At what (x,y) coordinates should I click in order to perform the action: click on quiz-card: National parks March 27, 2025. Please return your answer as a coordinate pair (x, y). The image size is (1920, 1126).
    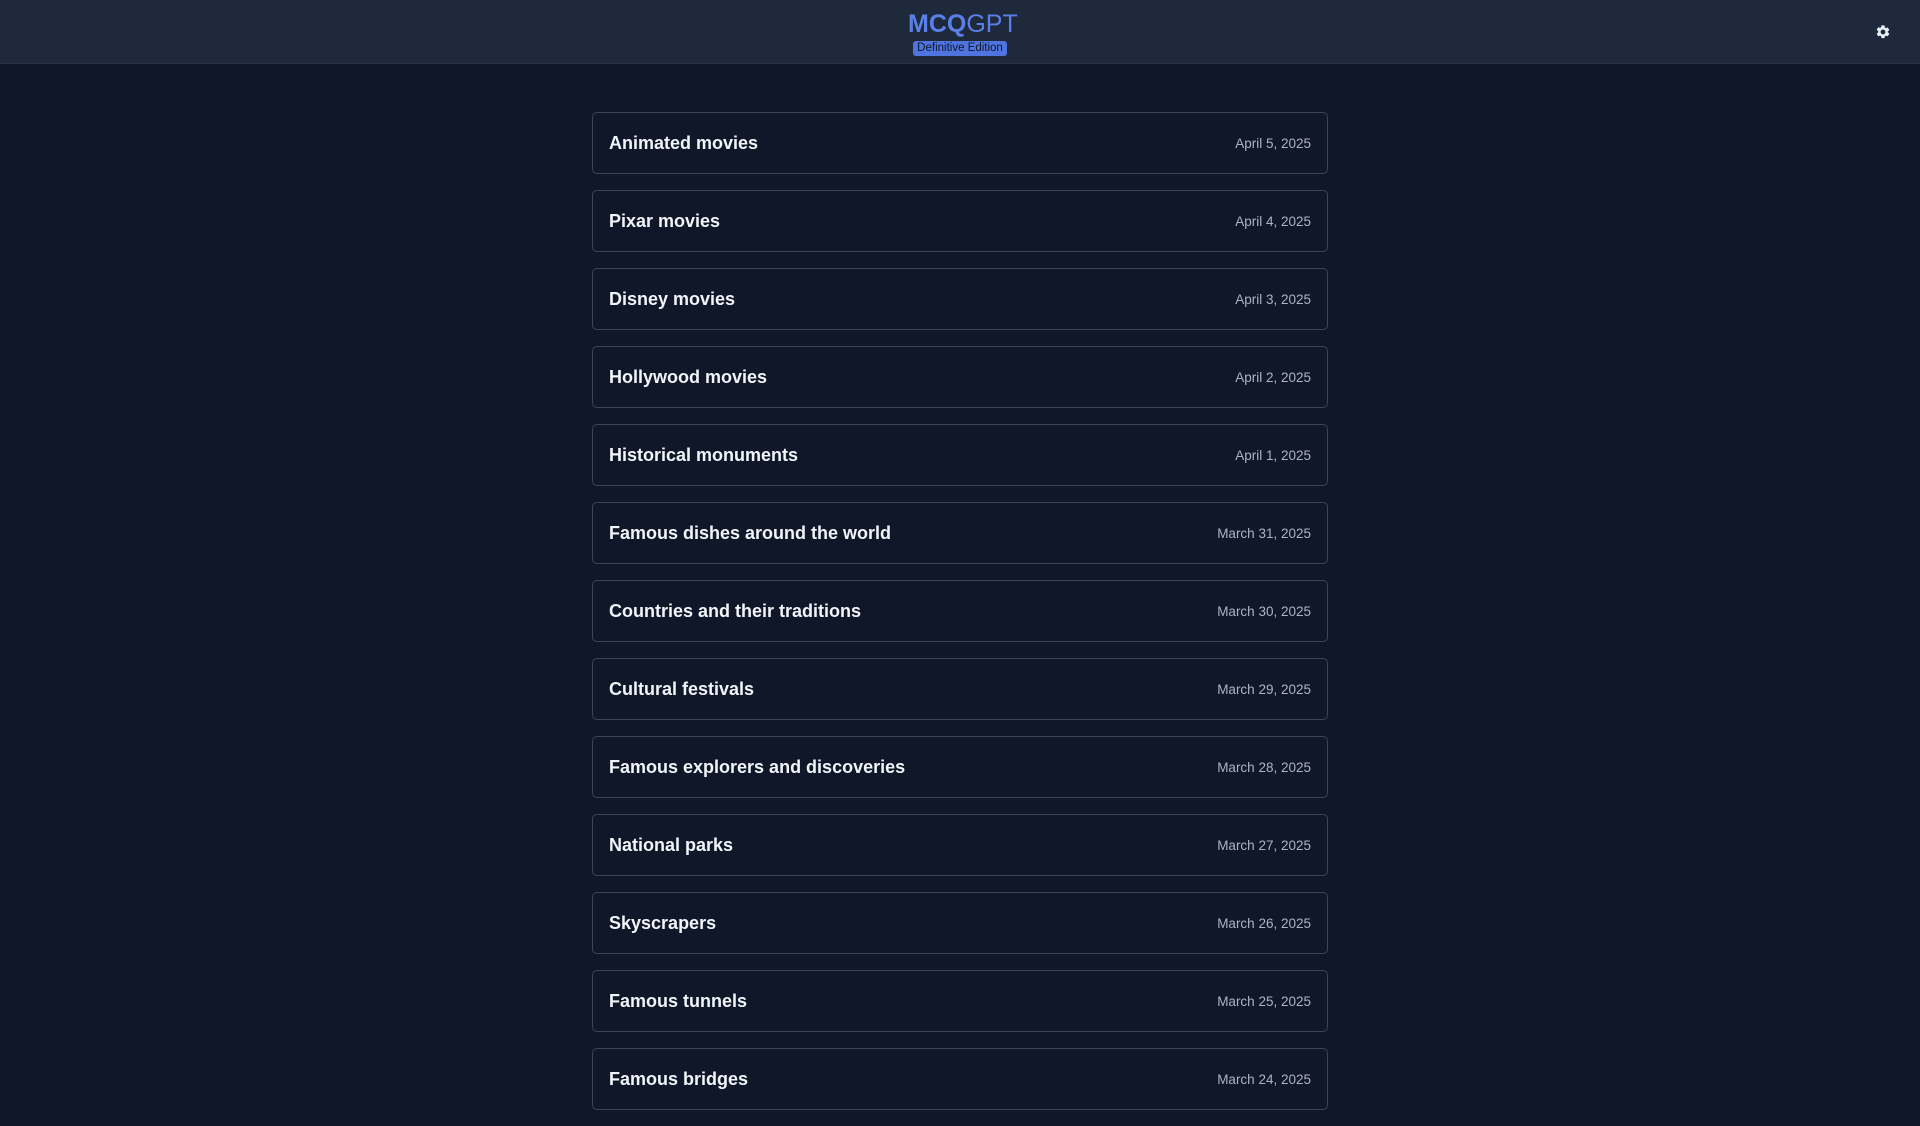
    Looking at the image, I should click on (960, 845).